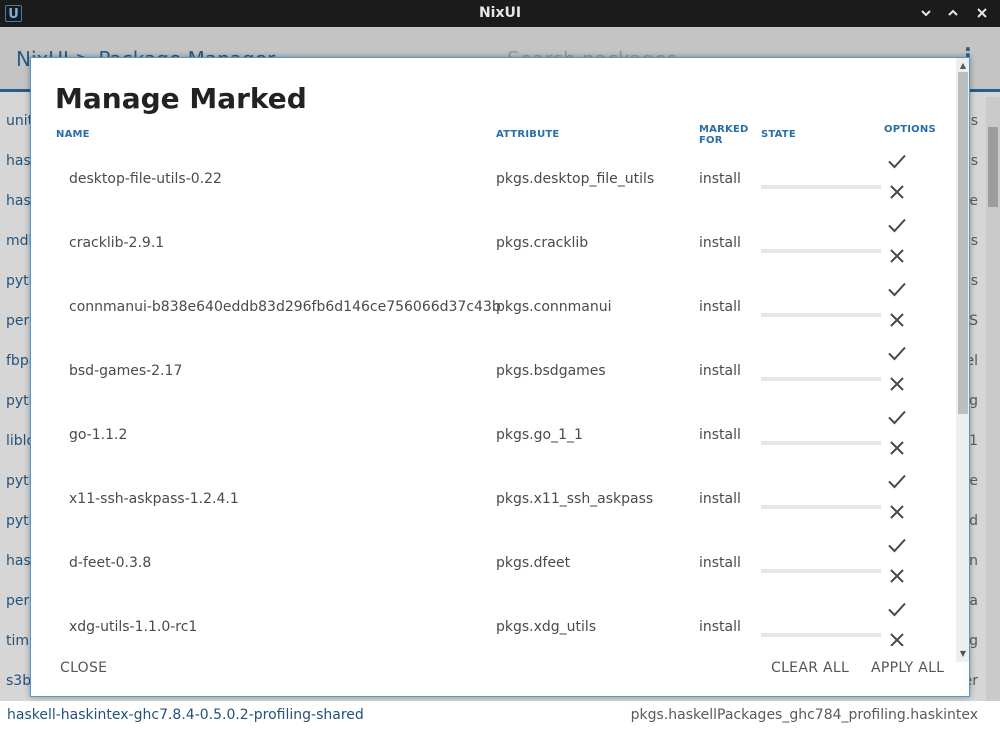 The image size is (1000, 732). What do you see at coordinates (493, 436) in the screenshot?
I see `marked-package-row: go-1.1.2 pkgs.go_1_1 install` at bounding box center [493, 436].